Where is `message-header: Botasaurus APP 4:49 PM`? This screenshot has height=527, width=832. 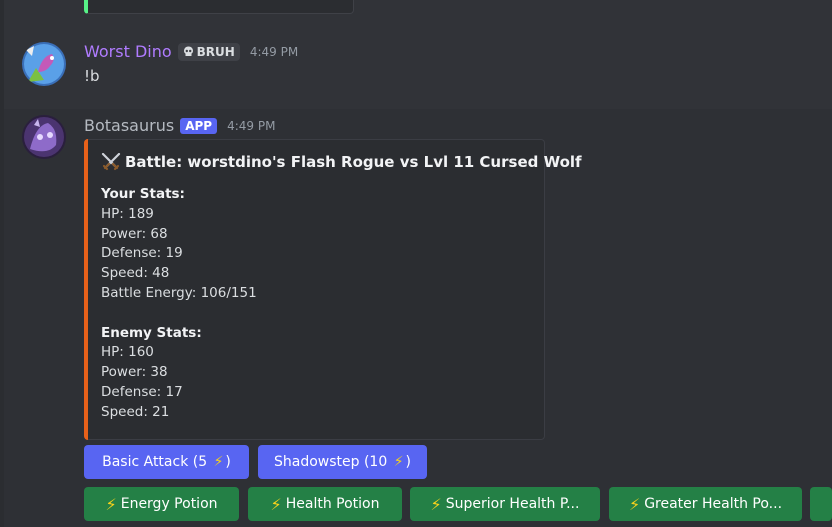
message-header: Botasaurus APP 4:49 PM is located at coordinates (179, 125).